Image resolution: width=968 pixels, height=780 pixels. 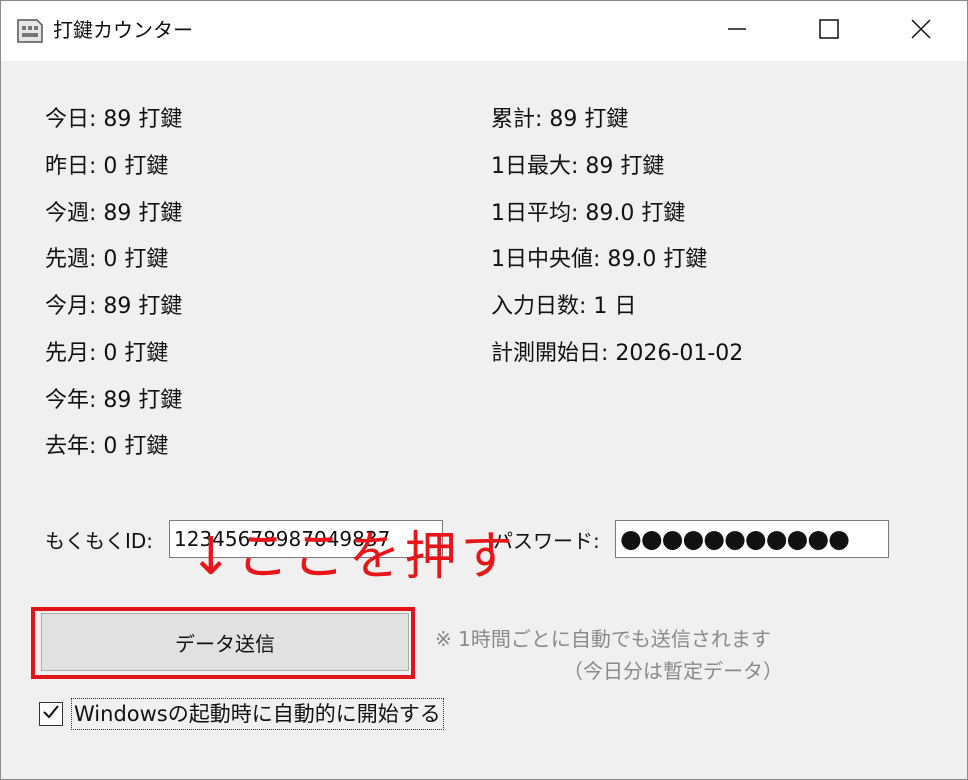 What do you see at coordinates (564, 306) in the screenshot?
I see `stat-input-days: 入力日数: 1 日` at bounding box center [564, 306].